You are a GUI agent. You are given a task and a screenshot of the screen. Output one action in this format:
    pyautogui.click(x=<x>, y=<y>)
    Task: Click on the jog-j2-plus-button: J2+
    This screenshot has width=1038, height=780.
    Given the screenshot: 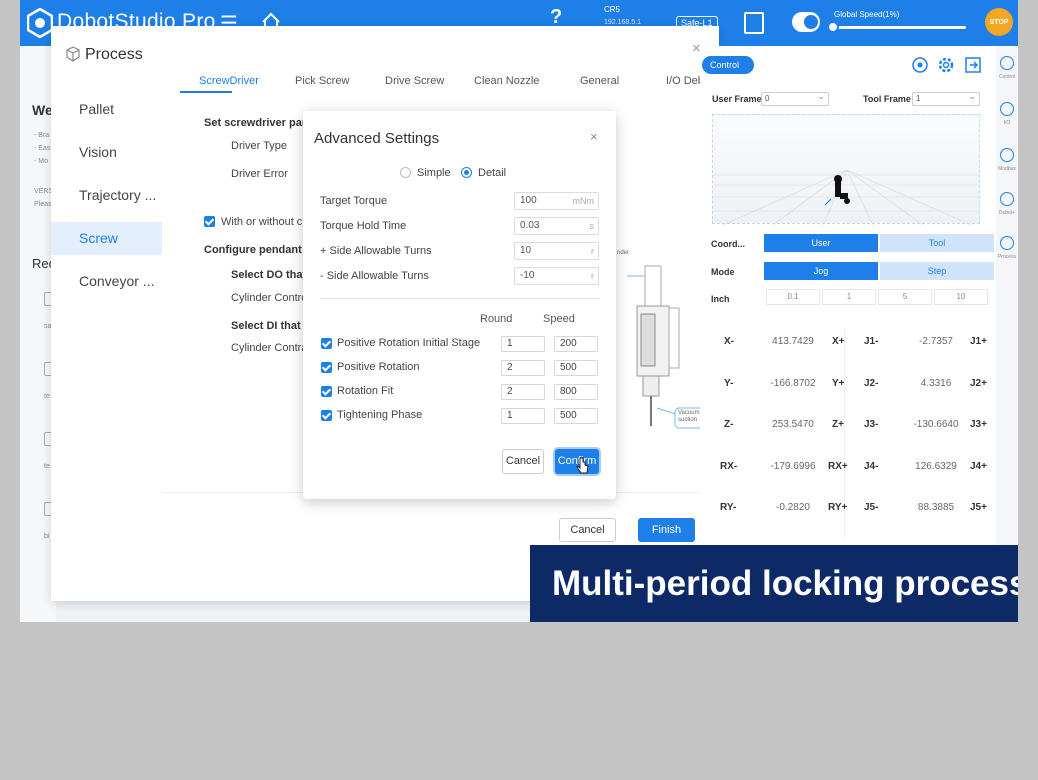 What is the action you would take?
    pyautogui.click(x=978, y=383)
    